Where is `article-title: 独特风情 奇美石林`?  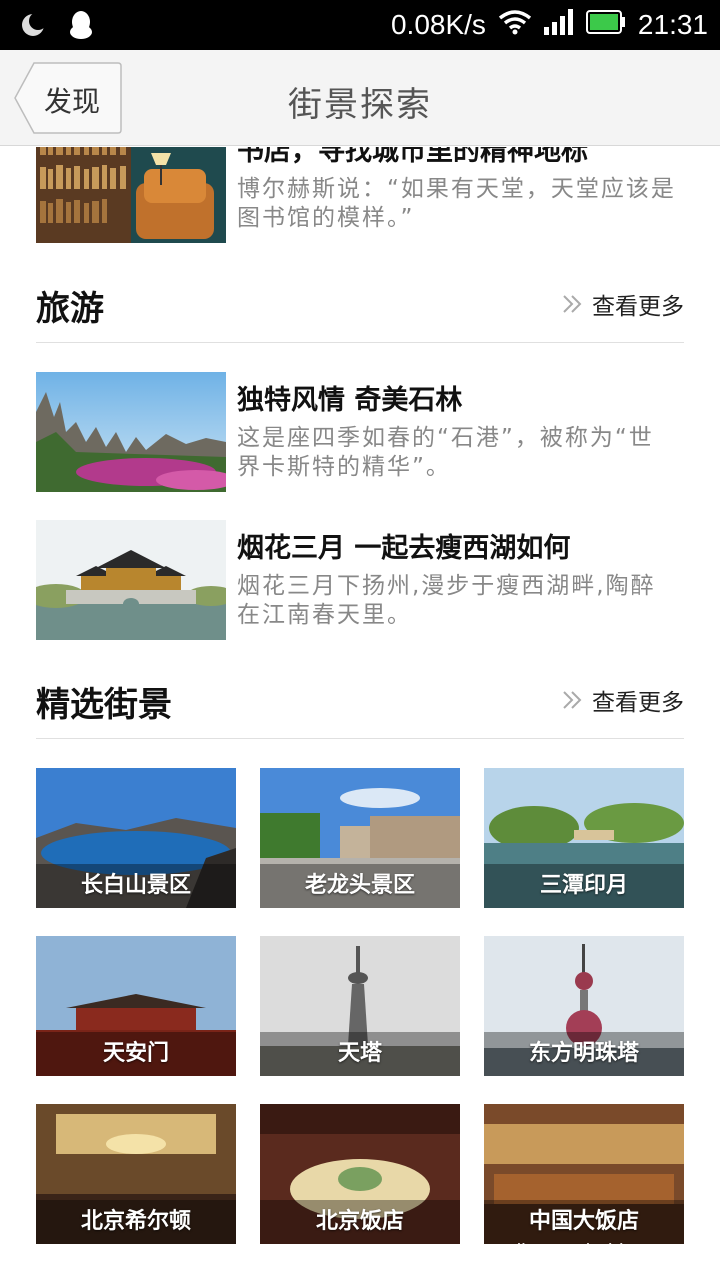
article-title: 独特风情 奇美石林 is located at coordinates (350, 400).